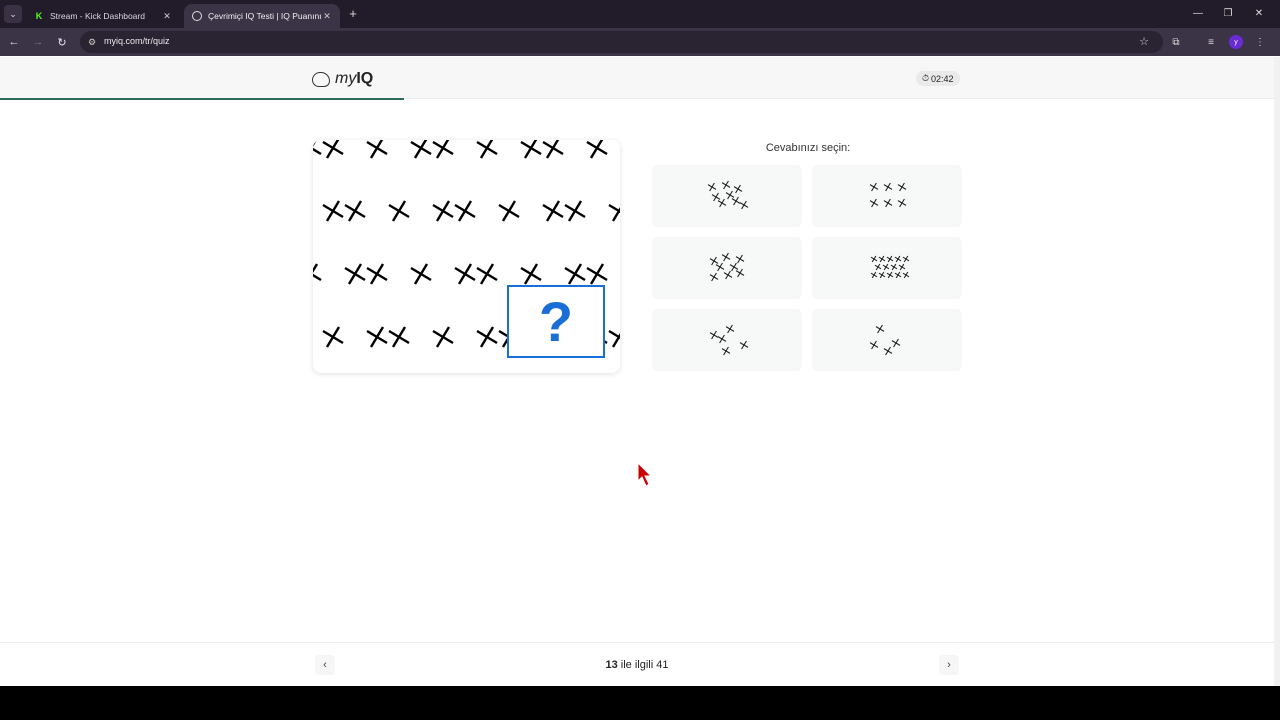 Image resolution: width=1280 pixels, height=720 pixels. I want to click on timer-value: 02:42, so click(942, 78).